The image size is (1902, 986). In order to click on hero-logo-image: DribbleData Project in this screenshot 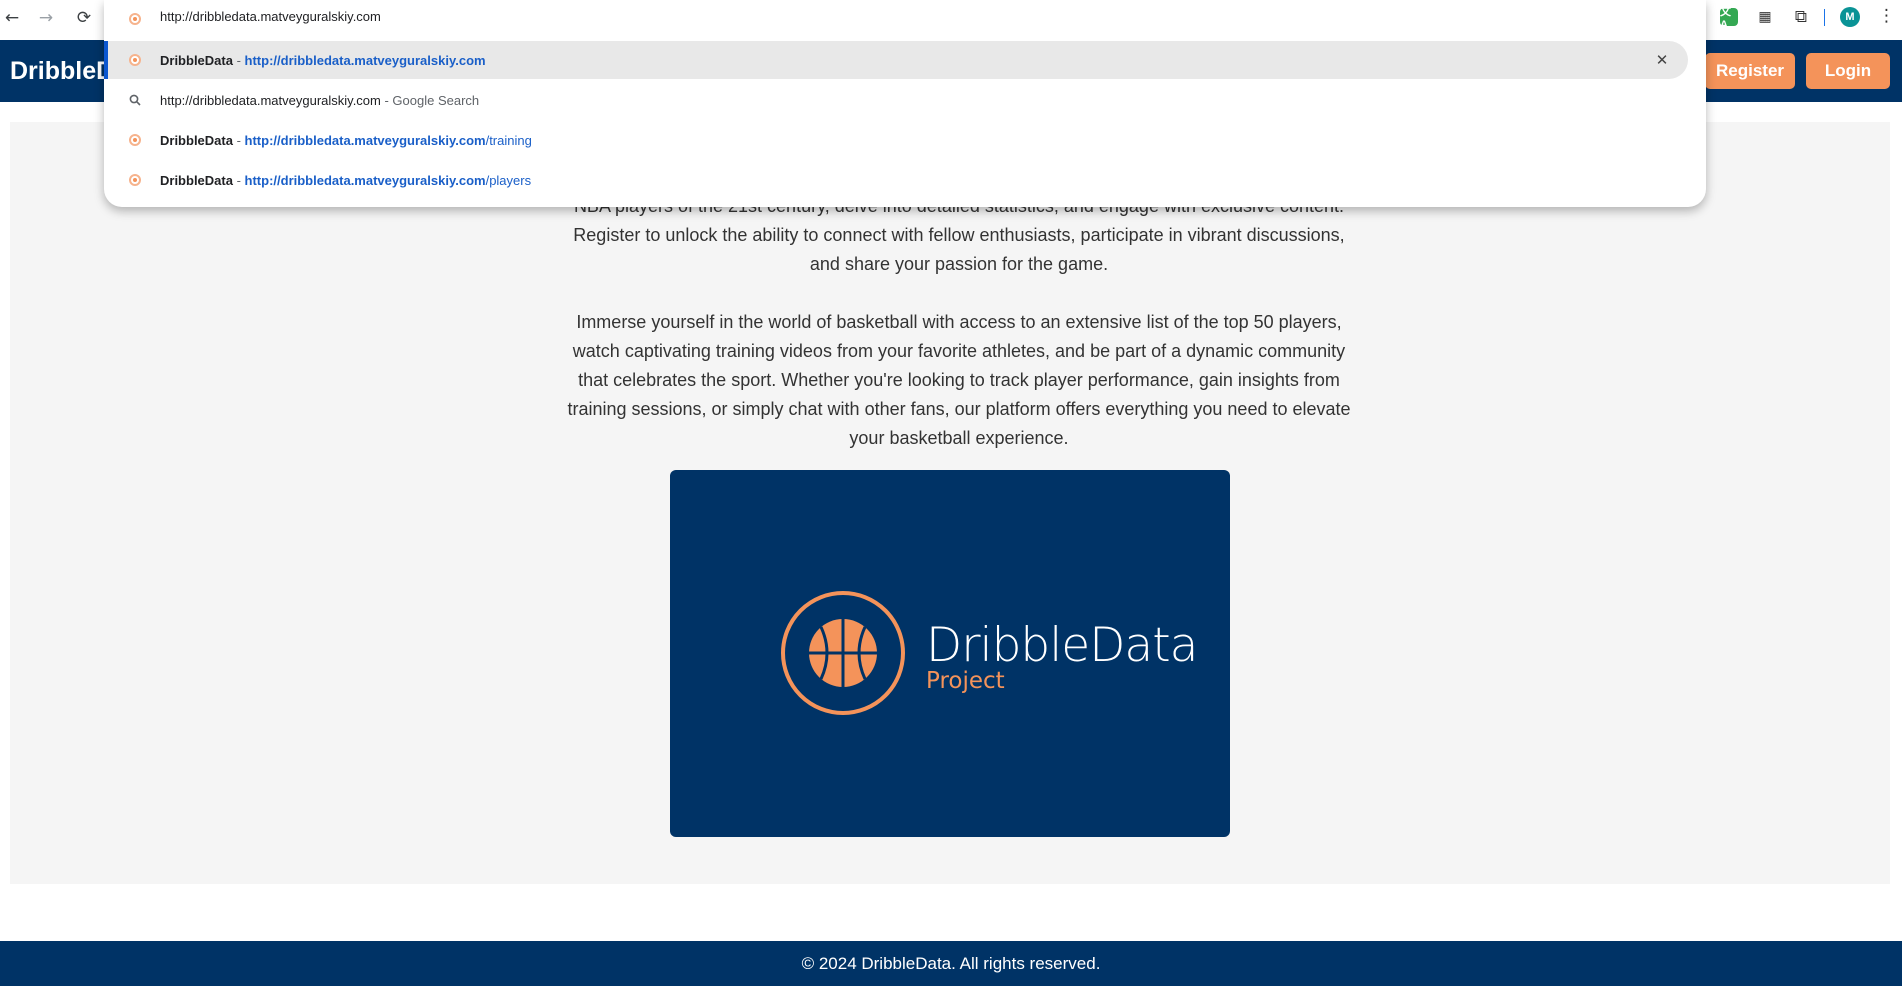, I will do `click(950, 653)`.